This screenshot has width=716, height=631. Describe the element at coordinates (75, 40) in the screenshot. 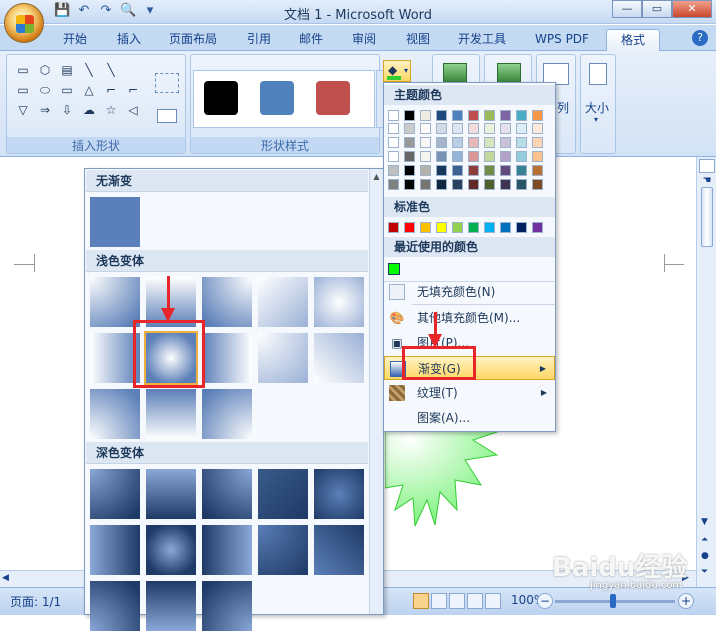

I see `tab-home: 开始` at that location.